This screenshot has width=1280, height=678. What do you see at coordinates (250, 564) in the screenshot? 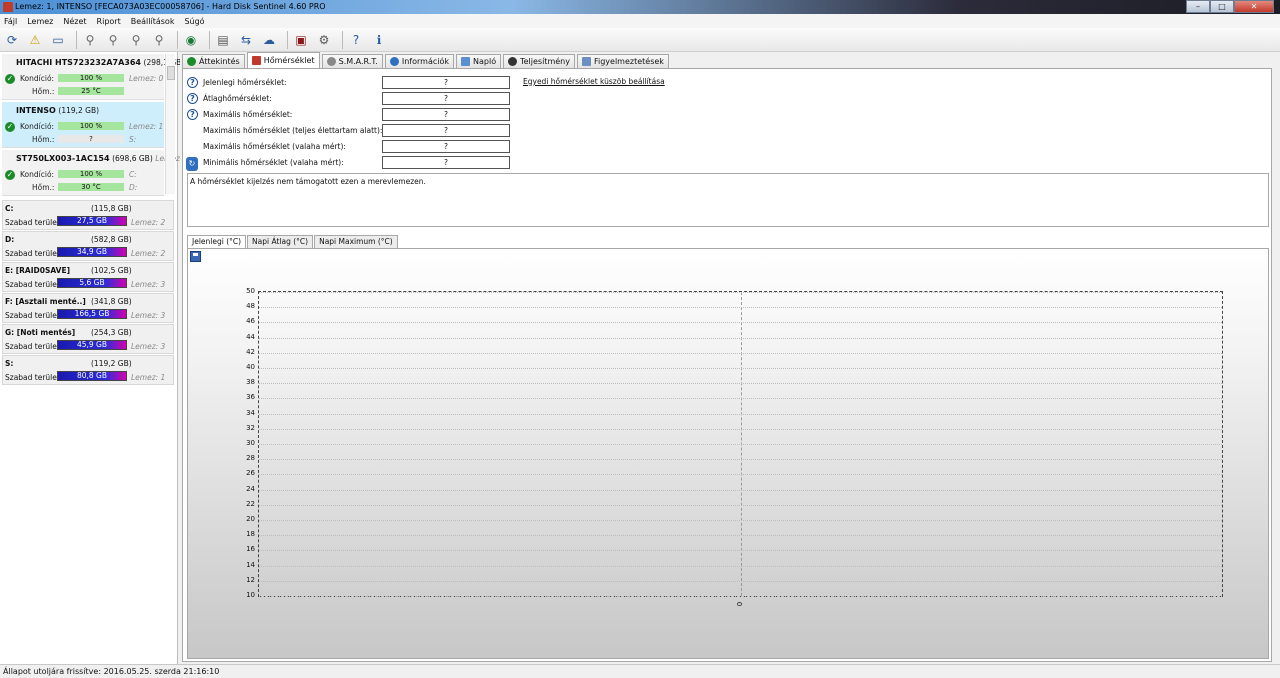
I see `y-tick-label: 14` at bounding box center [250, 564].